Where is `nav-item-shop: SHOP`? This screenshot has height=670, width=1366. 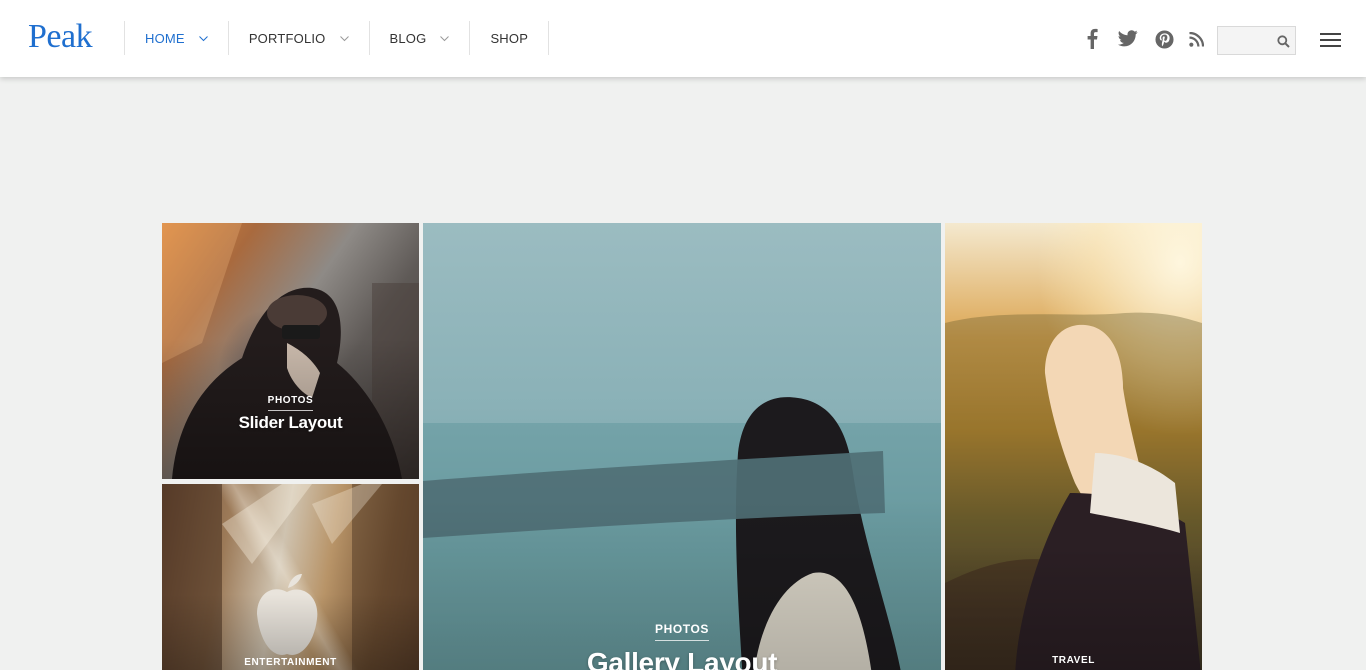 nav-item-shop: SHOP is located at coordinates (509, 38).